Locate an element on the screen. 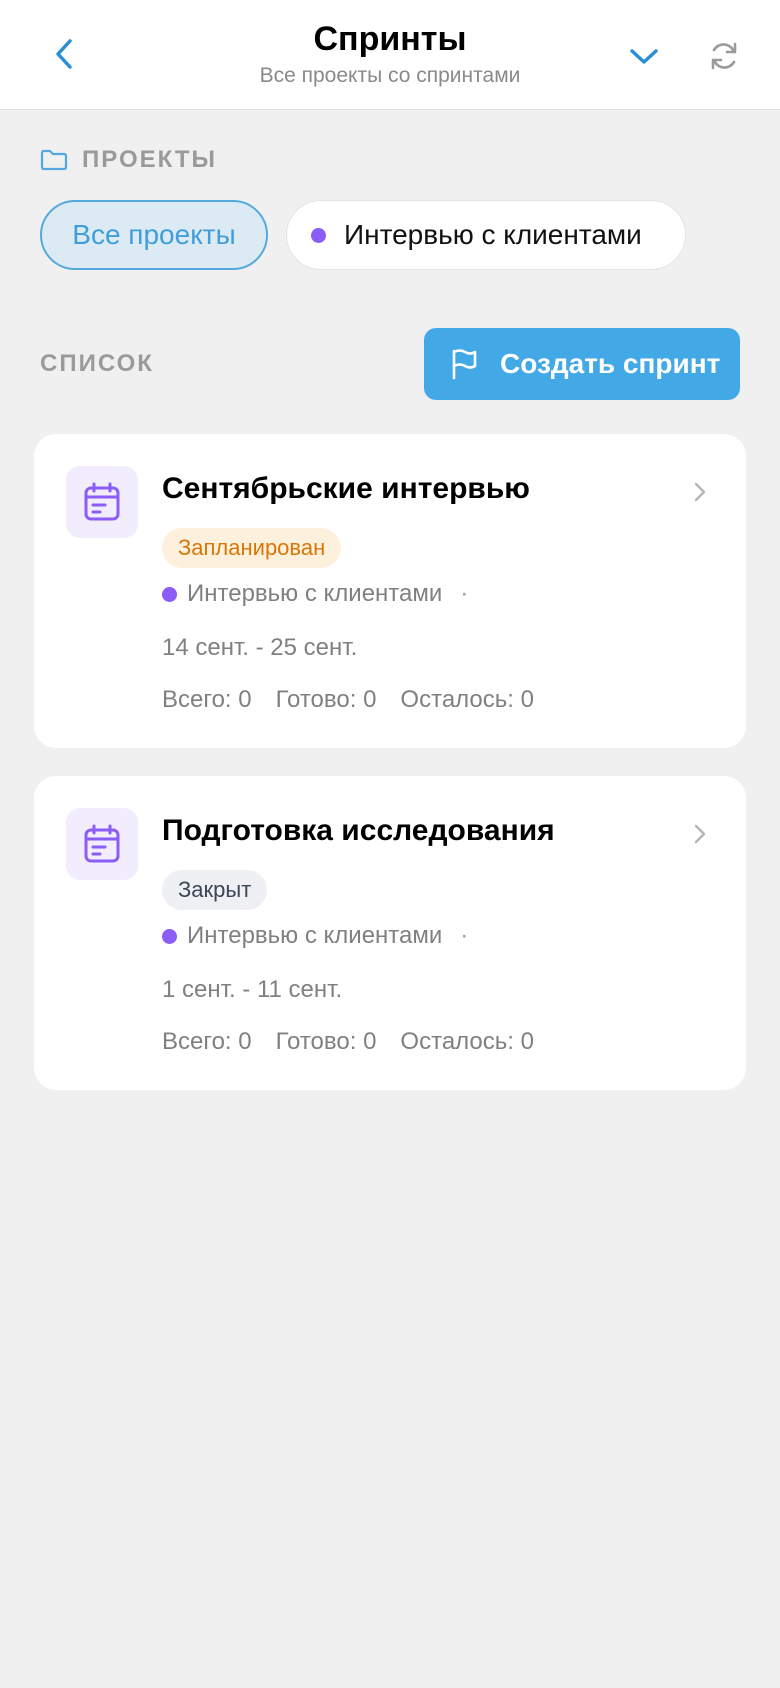 The width and height of the screenshot is (780, 1688). chevron-down-icon is located at coordinates (644, 56).